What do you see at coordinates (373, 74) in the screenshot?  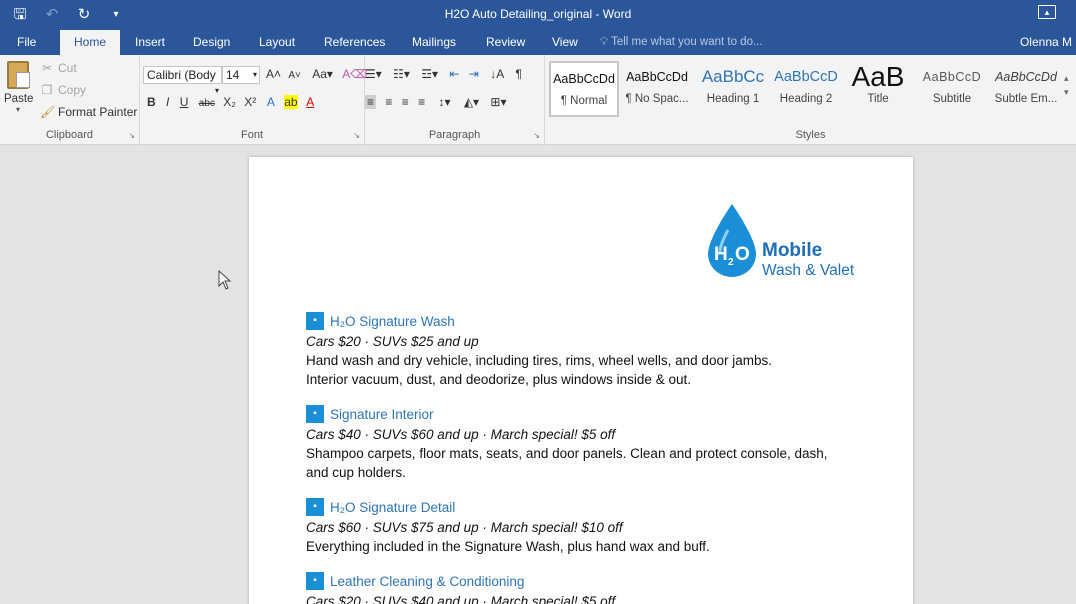 I see `bullets-icon: ☰▾` at bounding box center [373, 74].